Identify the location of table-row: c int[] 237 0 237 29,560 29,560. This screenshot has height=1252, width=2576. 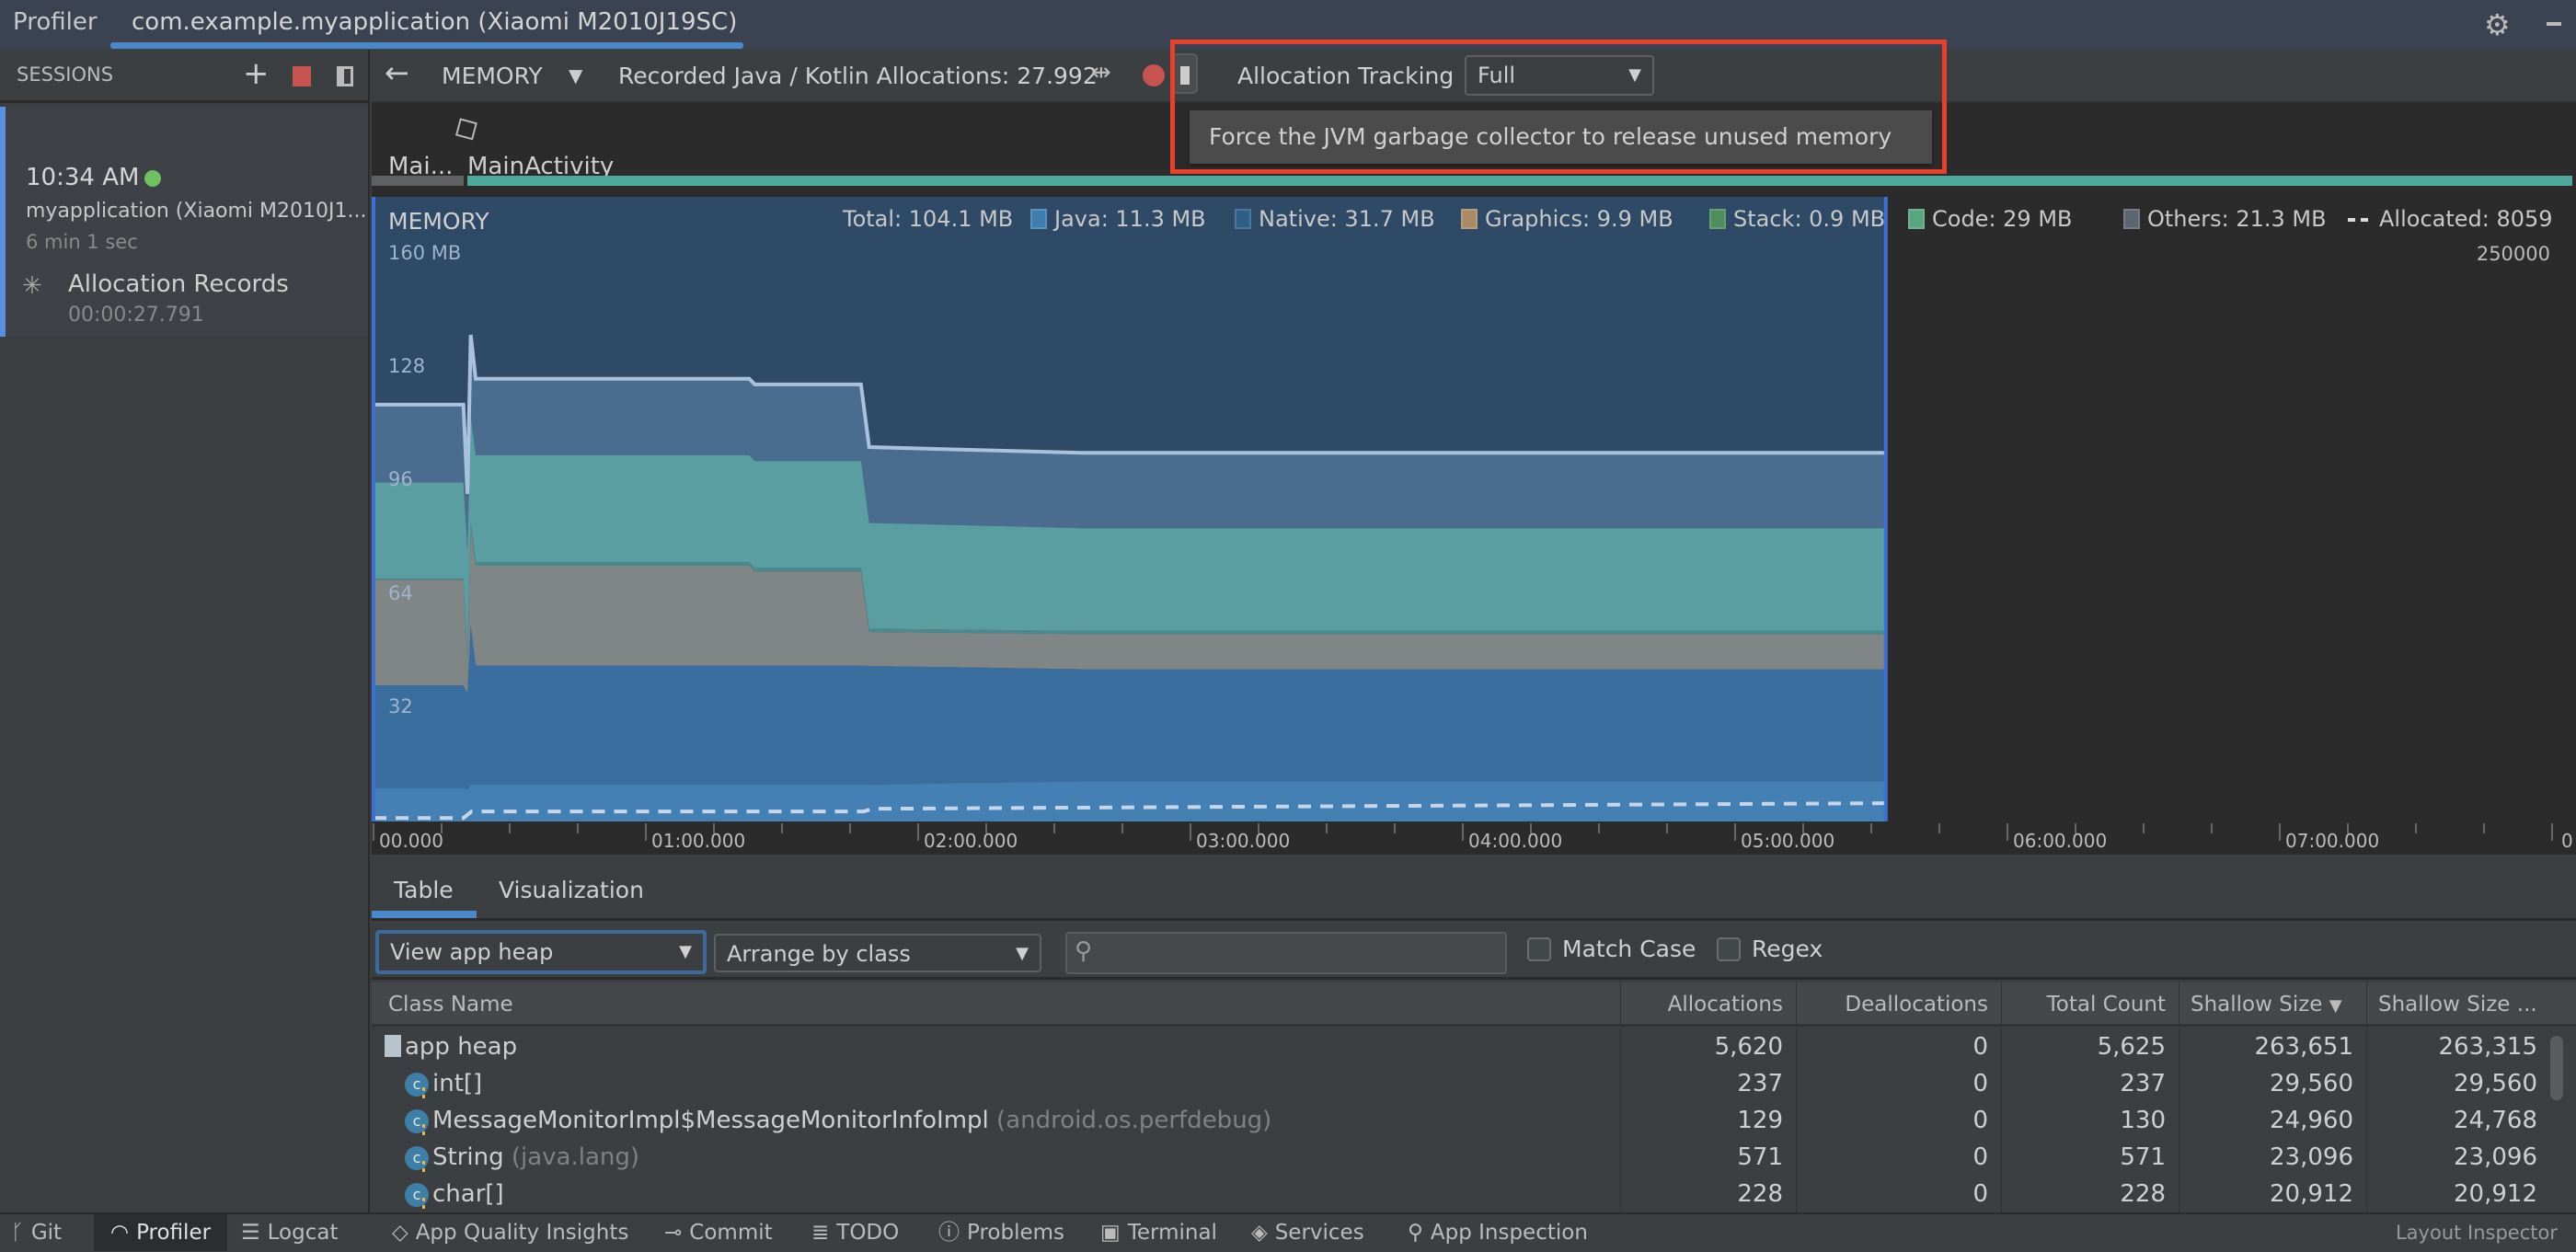
(1466, 1083).